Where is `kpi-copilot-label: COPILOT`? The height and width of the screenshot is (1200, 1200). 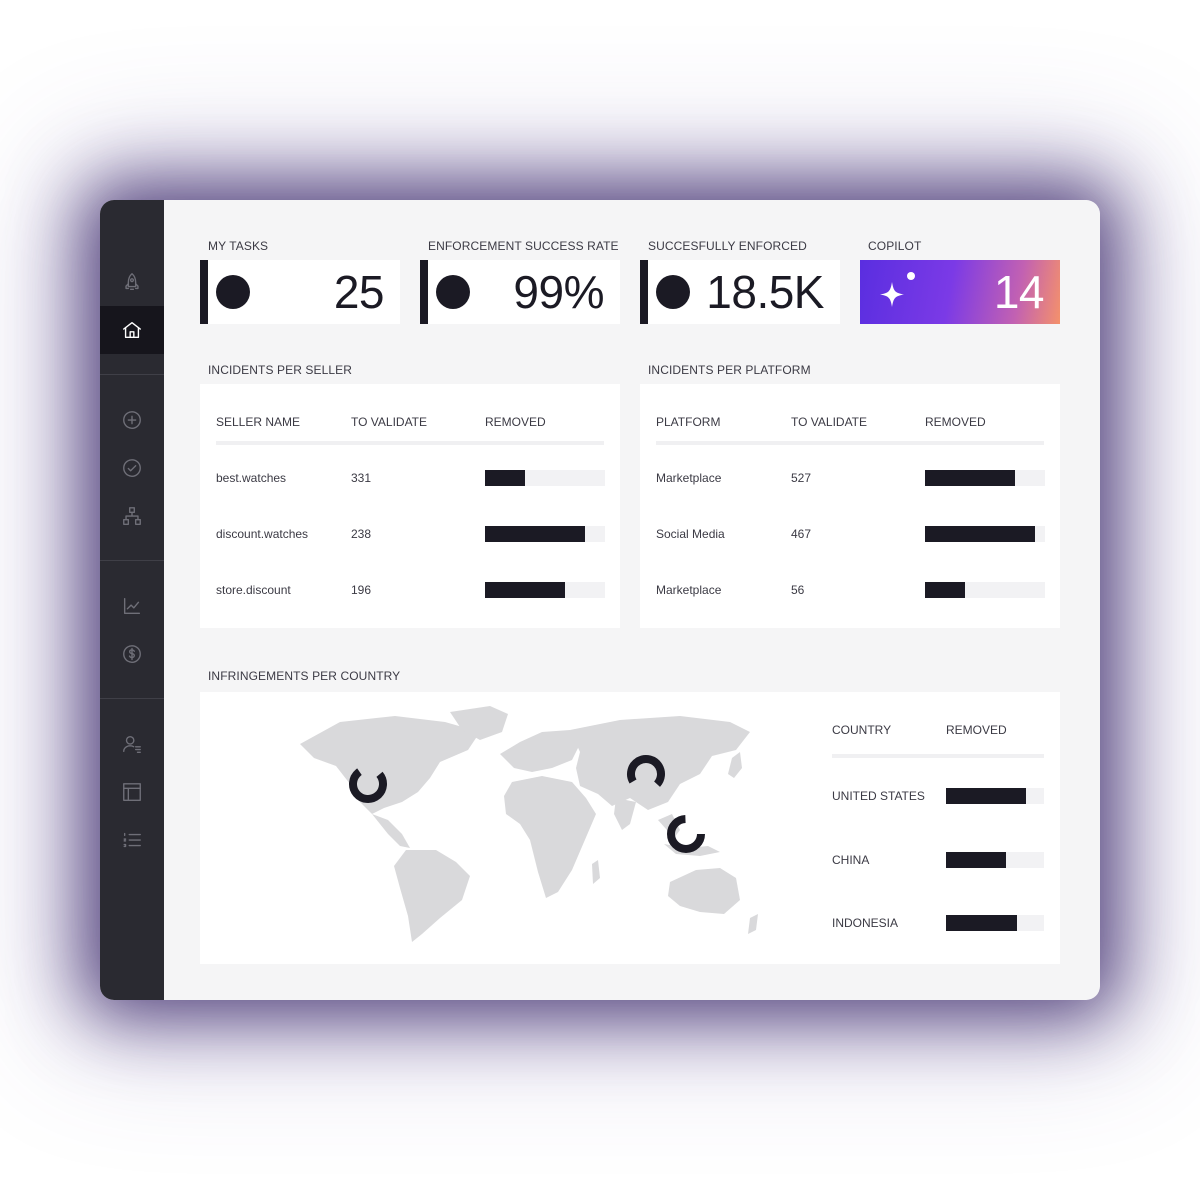 kpi-copilot-label: COPILOT is located at coordinates (895, 246).